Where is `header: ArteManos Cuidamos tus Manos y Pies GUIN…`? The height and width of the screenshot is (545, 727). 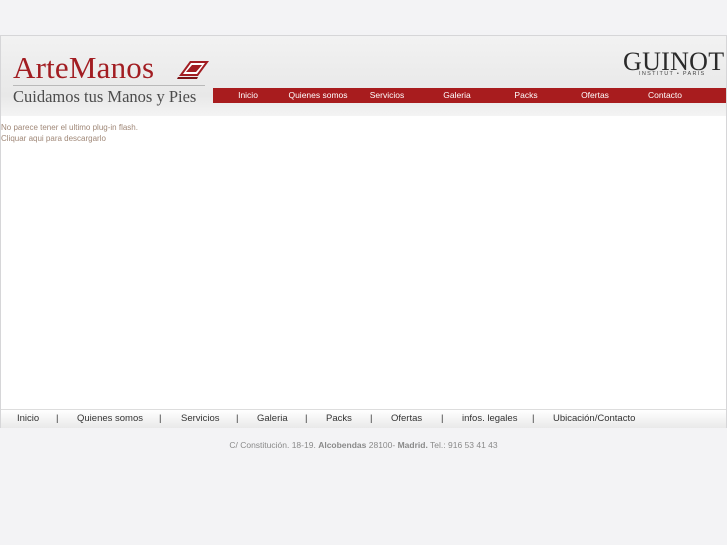 header: ArteManos Cuidamos tus Manos y Pies GUIN… is located at coordinates (363, 76).